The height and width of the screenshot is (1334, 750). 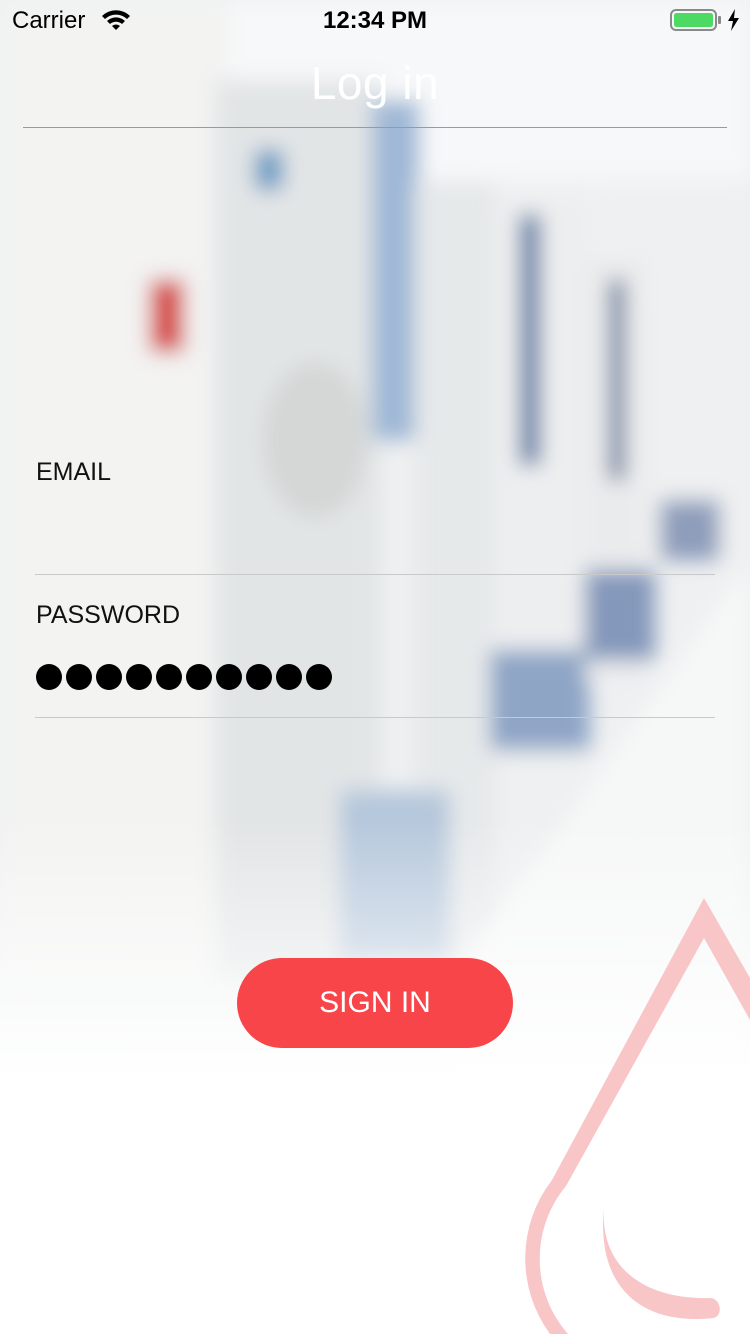 What do you see at coordinates (108, 615) in the screenshot?
I see `password-label: PASSWORD` at bounding box center [108, 615].